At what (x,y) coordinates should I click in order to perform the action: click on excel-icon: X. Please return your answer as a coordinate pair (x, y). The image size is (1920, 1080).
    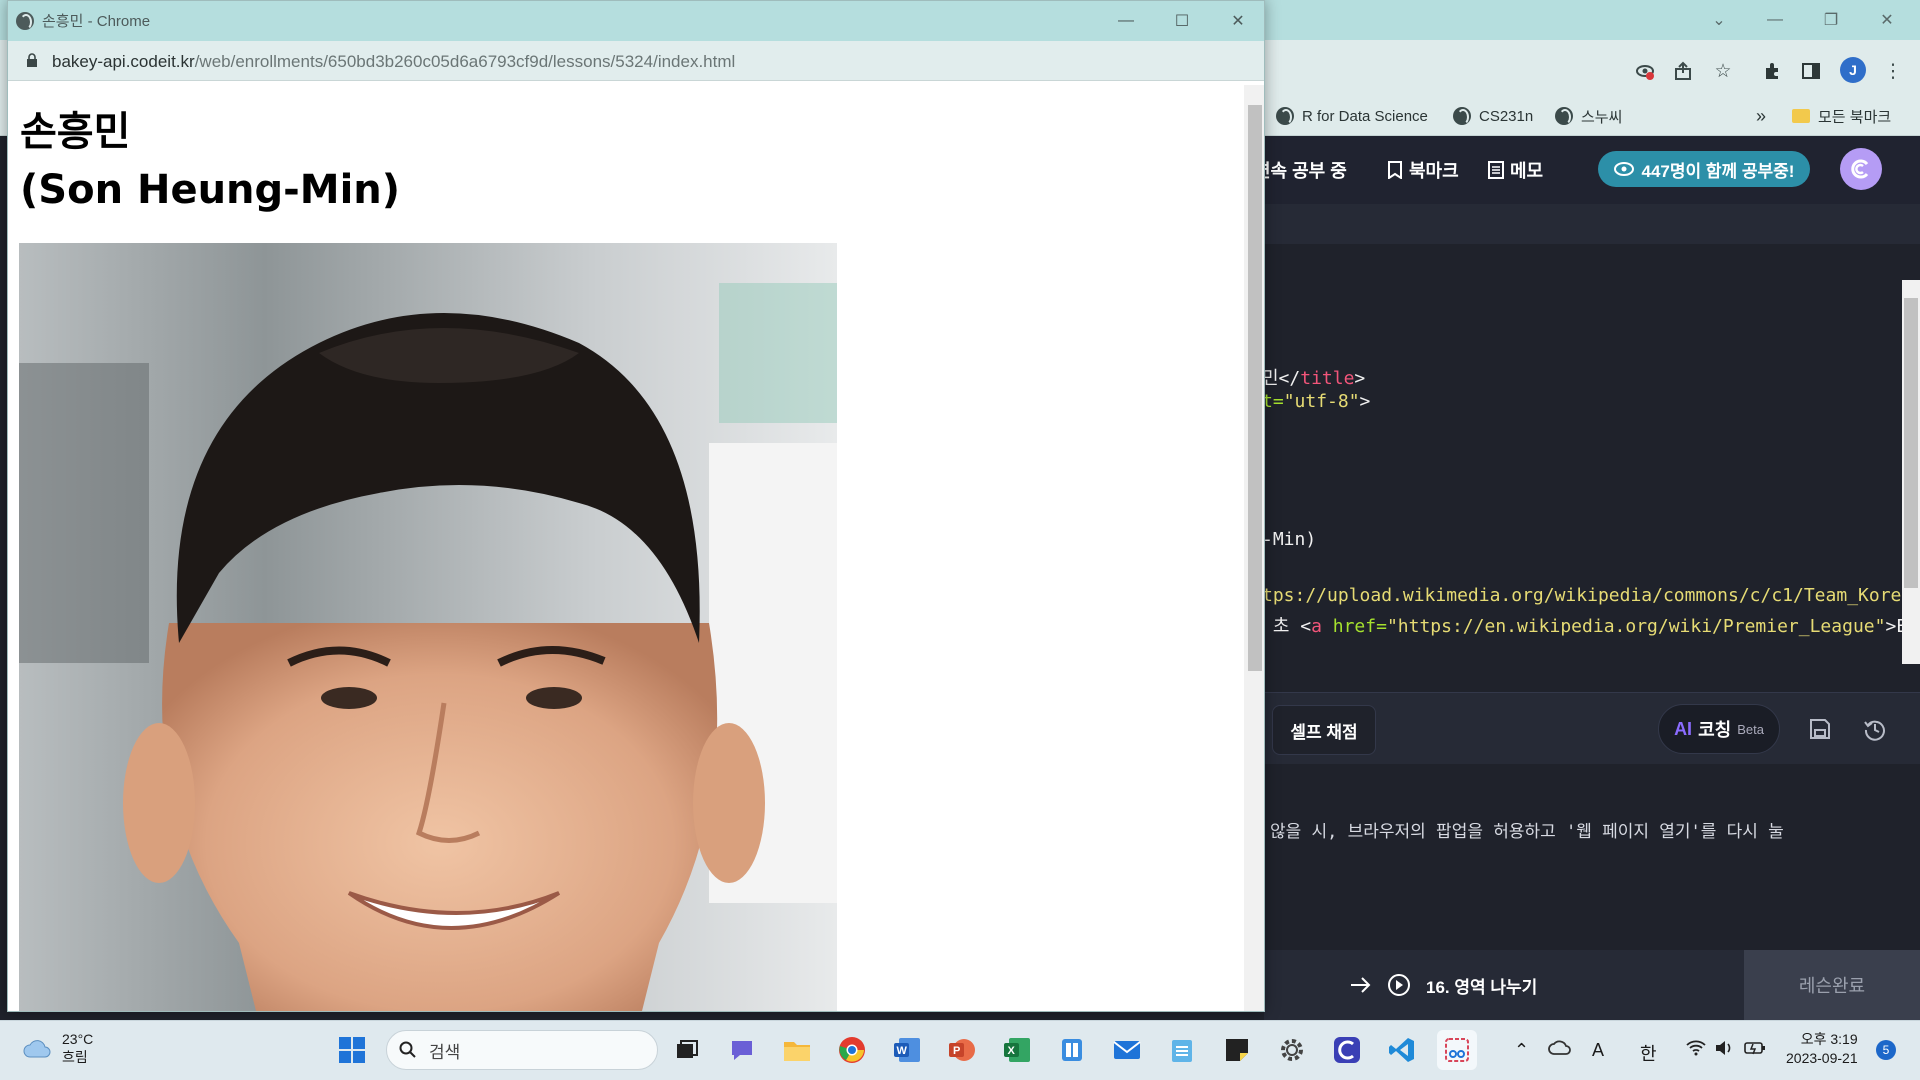
    Looking at the image, I should click on (1017, 1050).